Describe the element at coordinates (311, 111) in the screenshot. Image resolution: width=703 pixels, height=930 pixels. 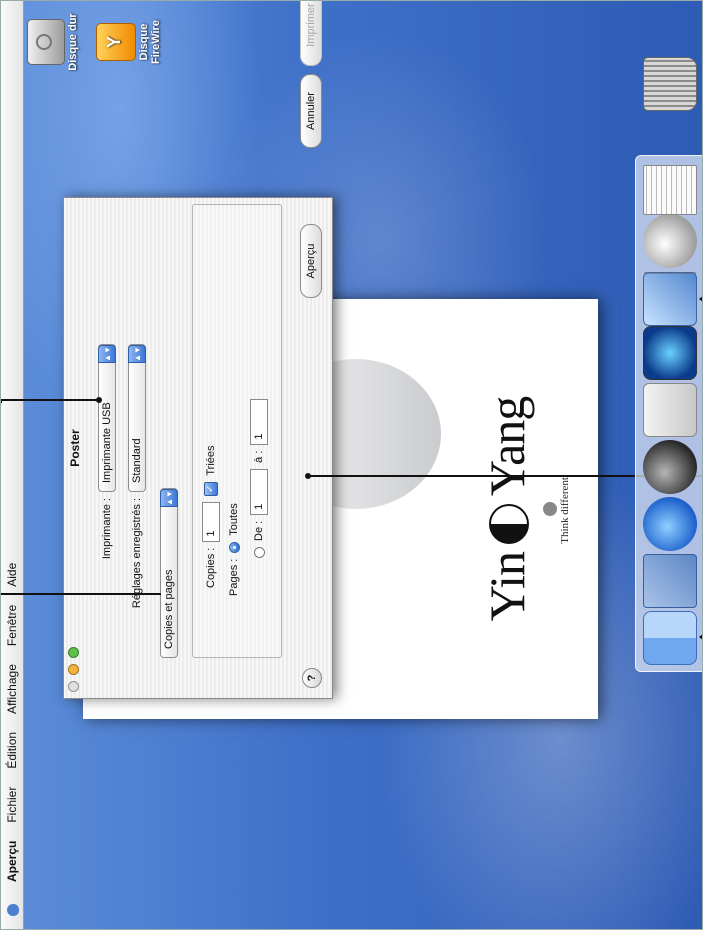
I see `cancel-button: Annuler` at that location.